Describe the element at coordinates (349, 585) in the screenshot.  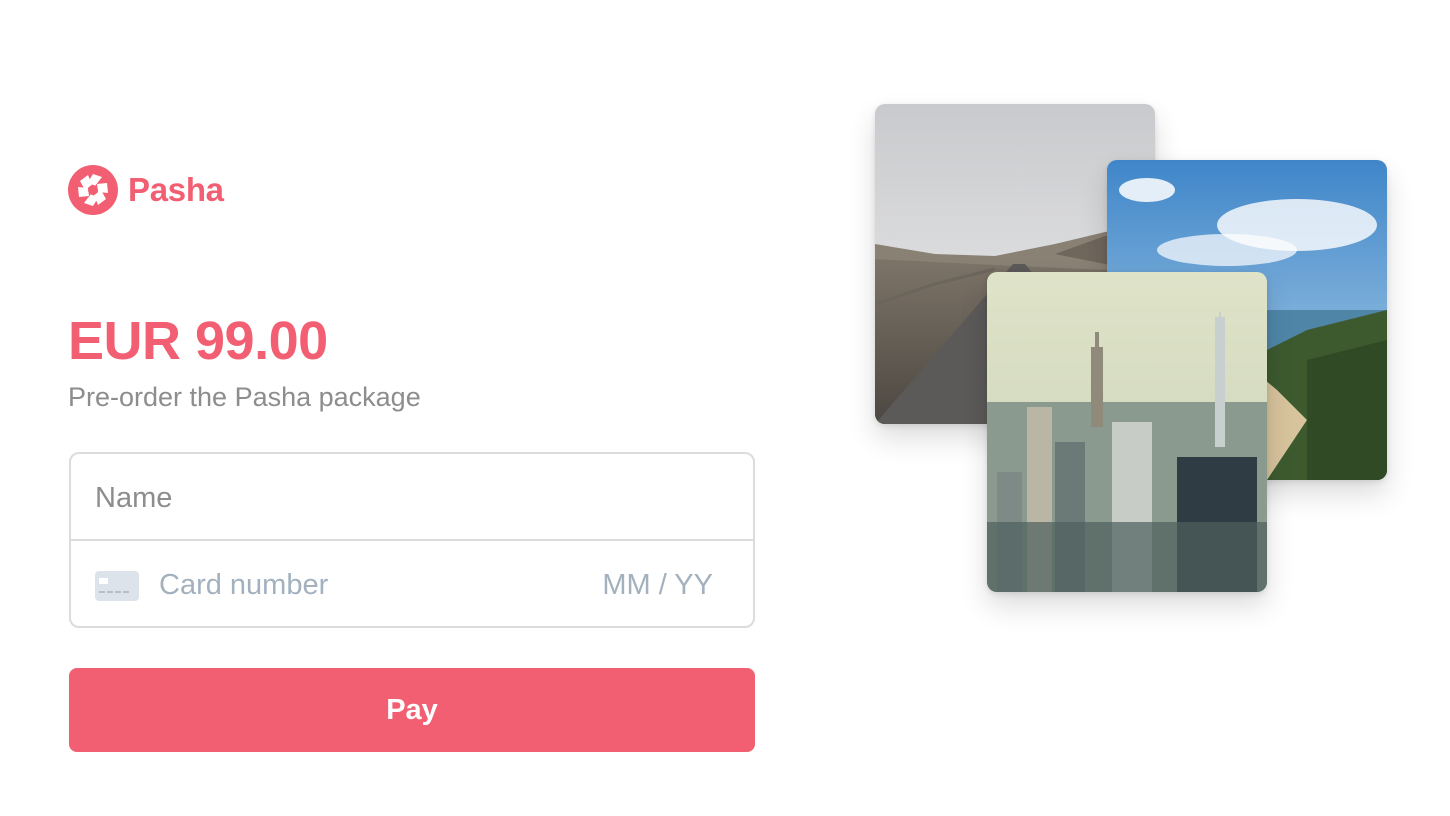
I see `card-number-input` at that location.